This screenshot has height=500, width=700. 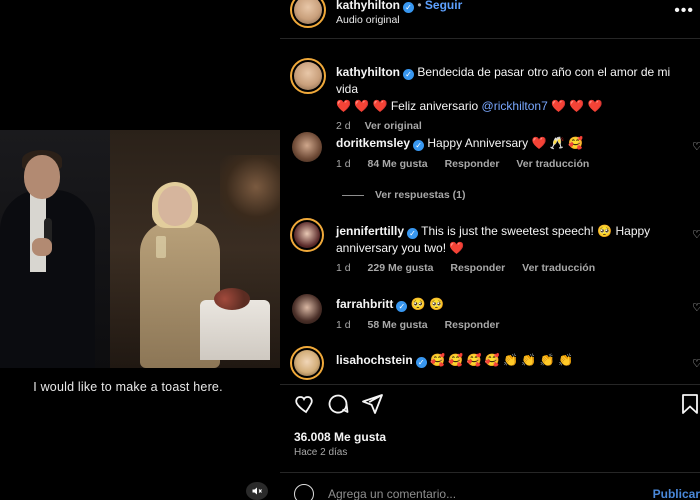 I want to click on comment-meta: 1 d 58 Me gusta Responder, so click(x=509, y=325).